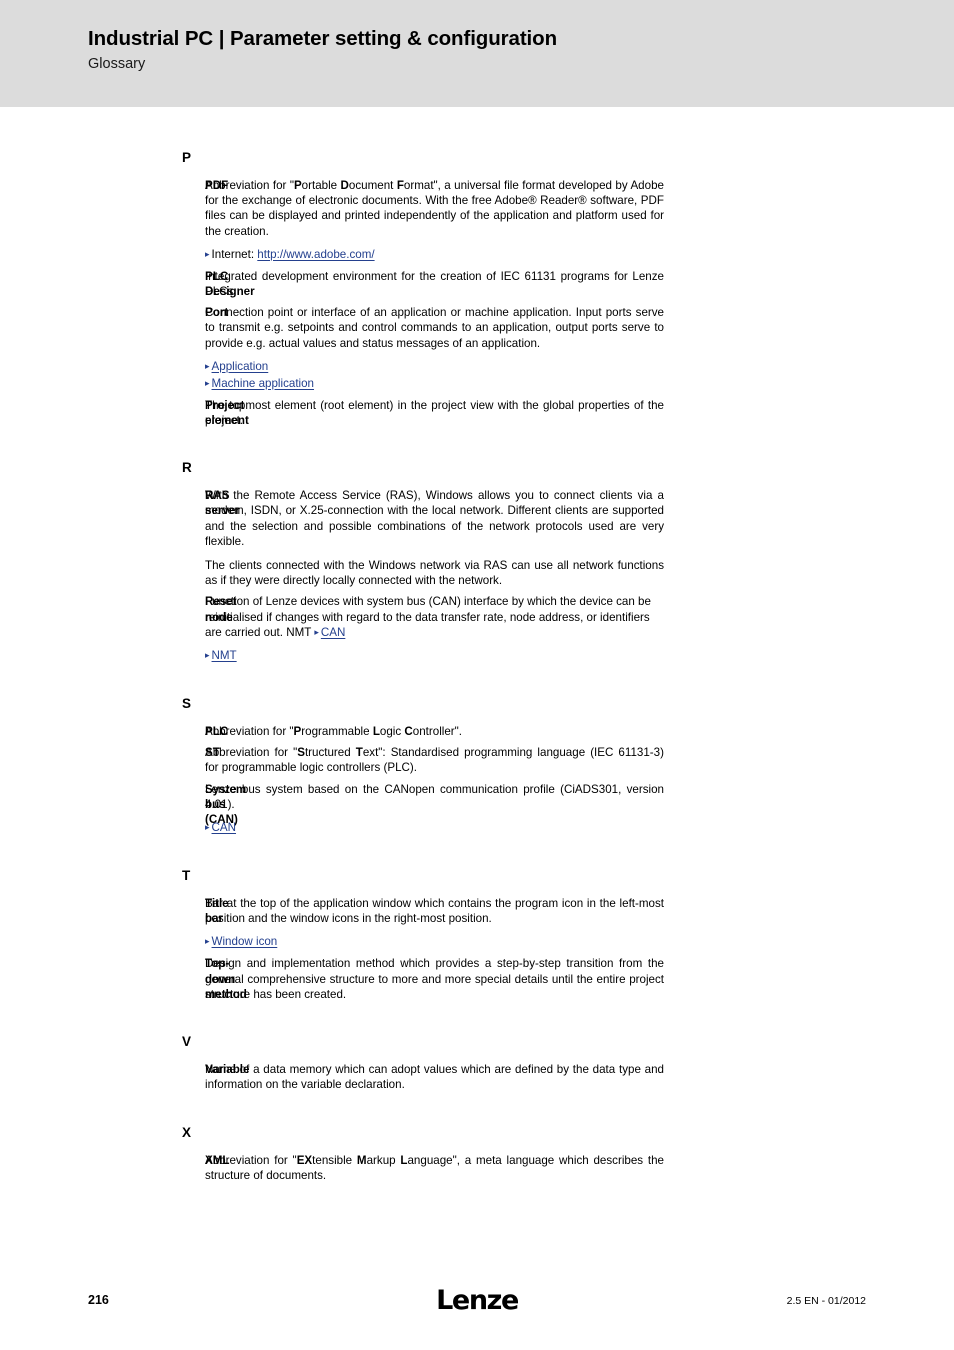 The image size is (954, 1350). Describe the element at coordinates (217, 313) in the screenshot. I see `glossary-term: Port` at that location.